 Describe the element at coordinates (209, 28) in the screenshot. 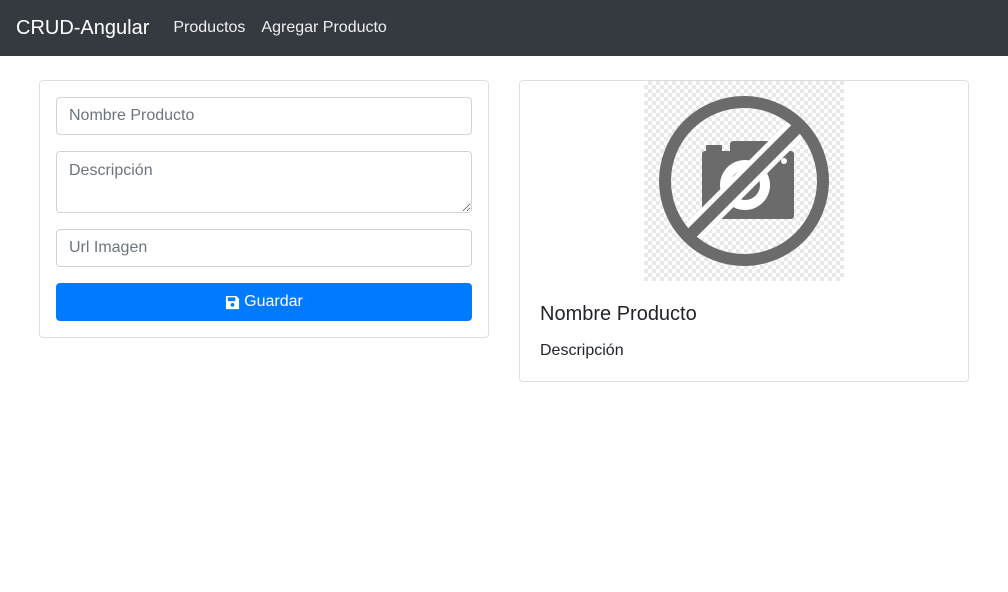

I see `nav-link-productos: Productos` at that location.